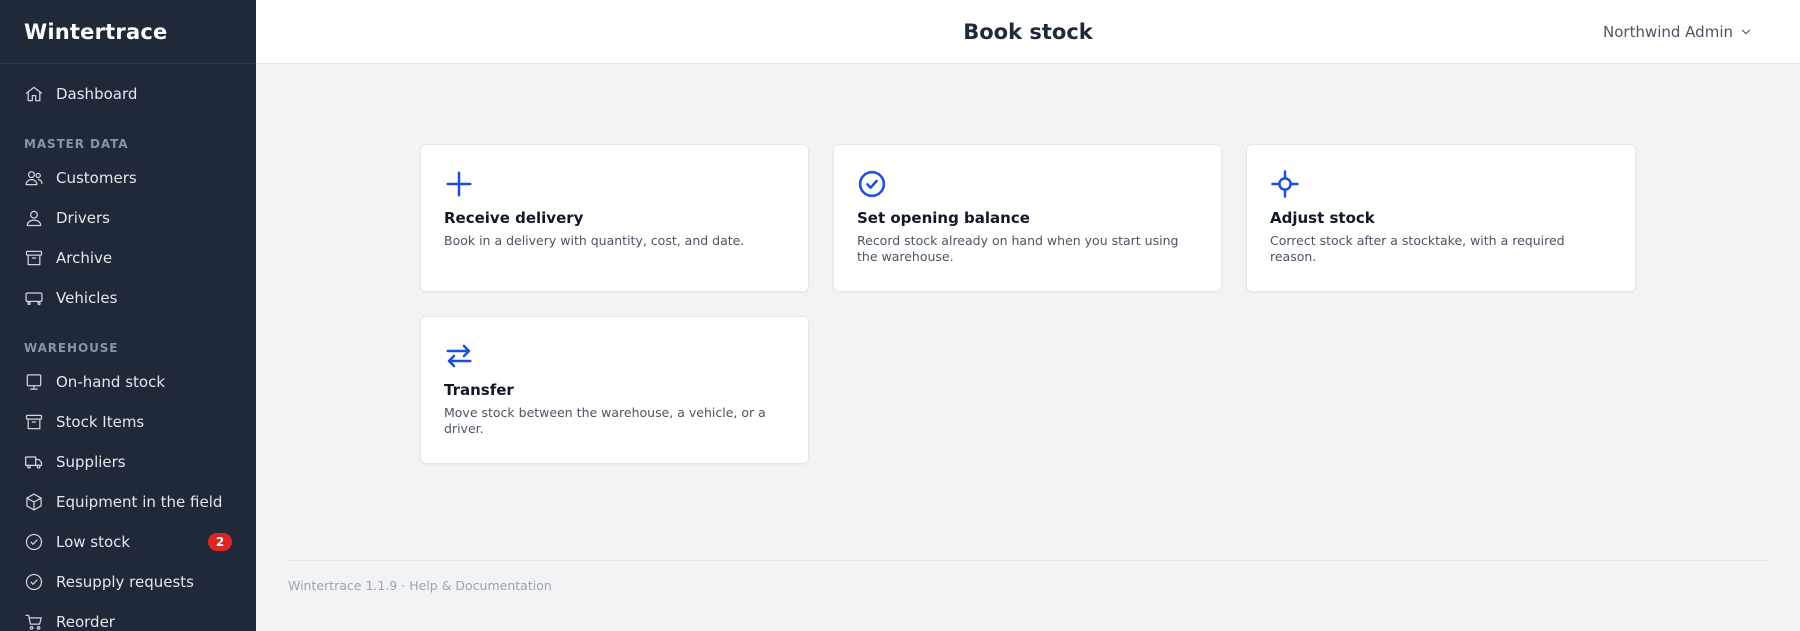 The width and height of the screenshot is (1800, 631). What do you see at coordinates (943, 218) in the screenshot?
I see `card-title: Set opening balance` at bounding box center [943, 218].